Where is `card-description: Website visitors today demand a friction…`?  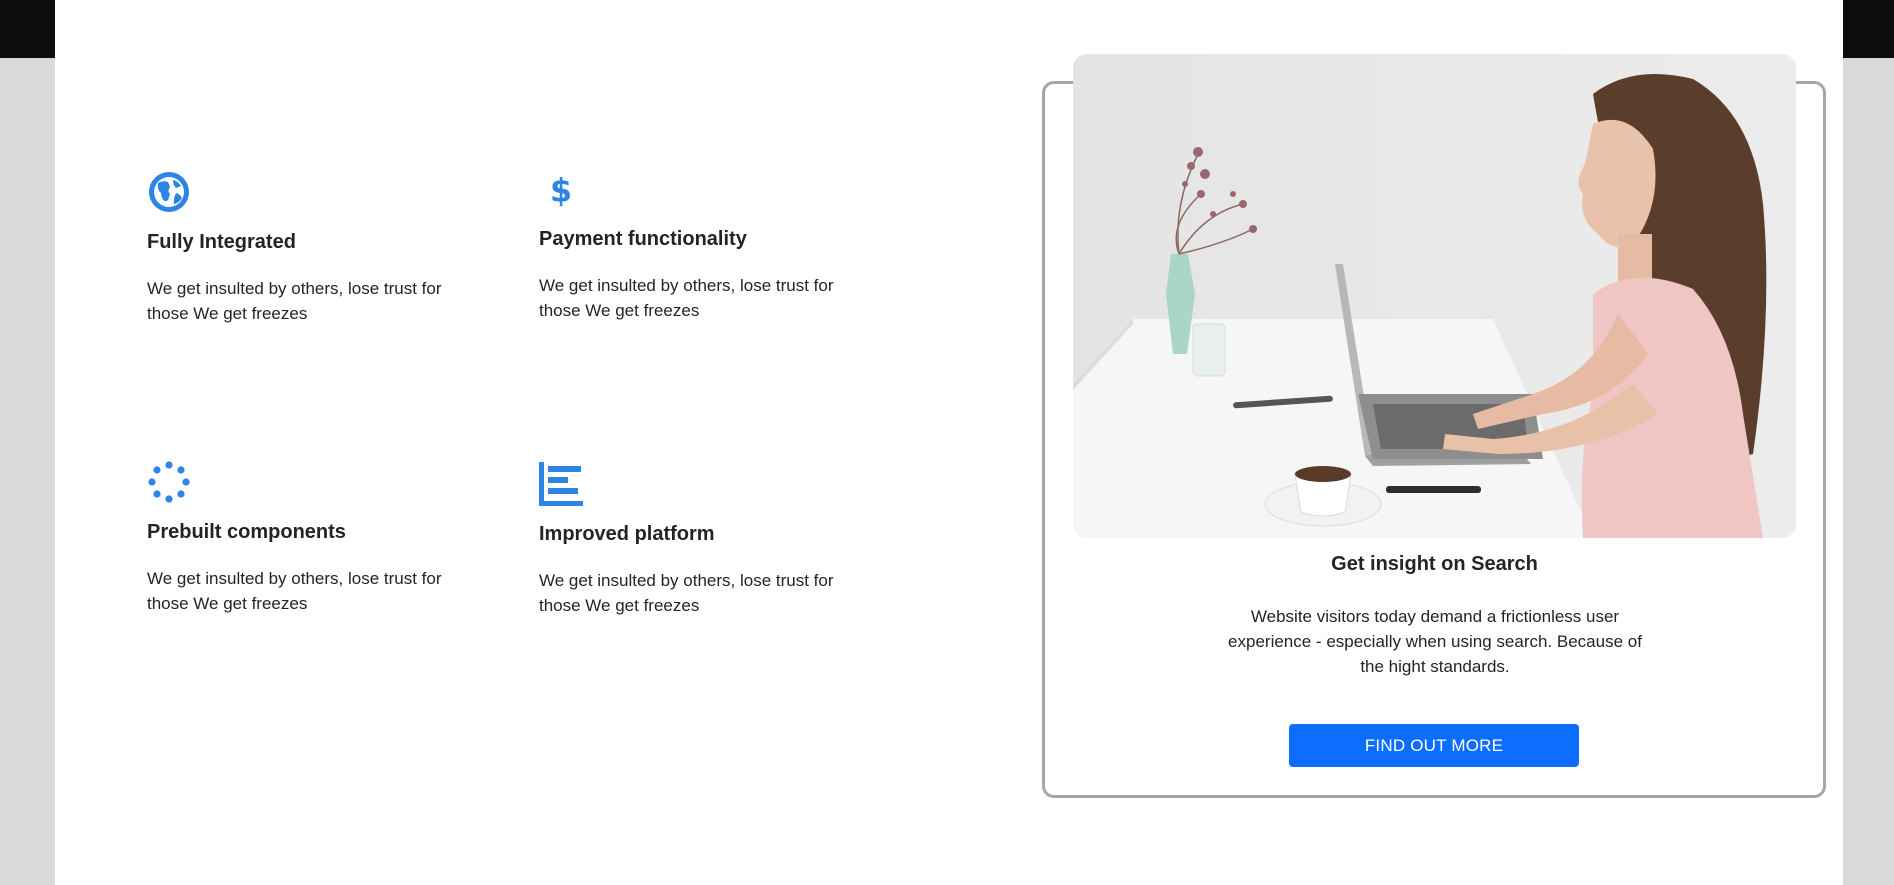 card-description: Website visitors today demand a friction… is located at coordinates (1435, 641).